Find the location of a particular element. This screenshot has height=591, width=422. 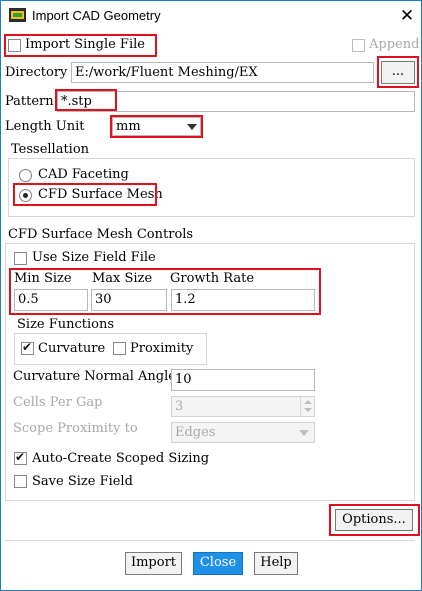

save-size-field-checkbox is located at coordinates (20, 481).